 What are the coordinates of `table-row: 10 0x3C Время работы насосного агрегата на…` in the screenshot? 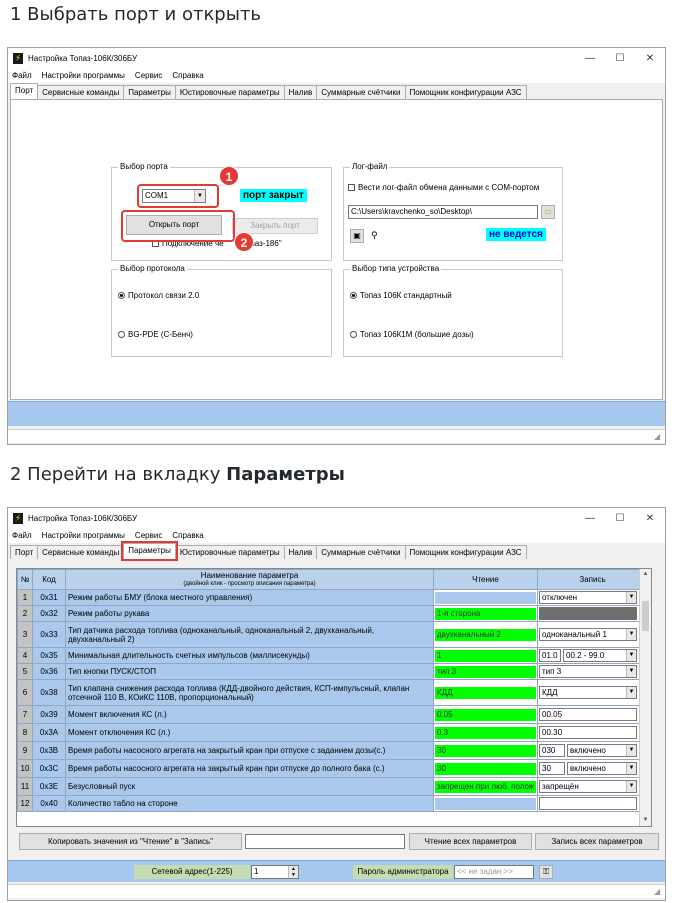 It's located at (332, 768).